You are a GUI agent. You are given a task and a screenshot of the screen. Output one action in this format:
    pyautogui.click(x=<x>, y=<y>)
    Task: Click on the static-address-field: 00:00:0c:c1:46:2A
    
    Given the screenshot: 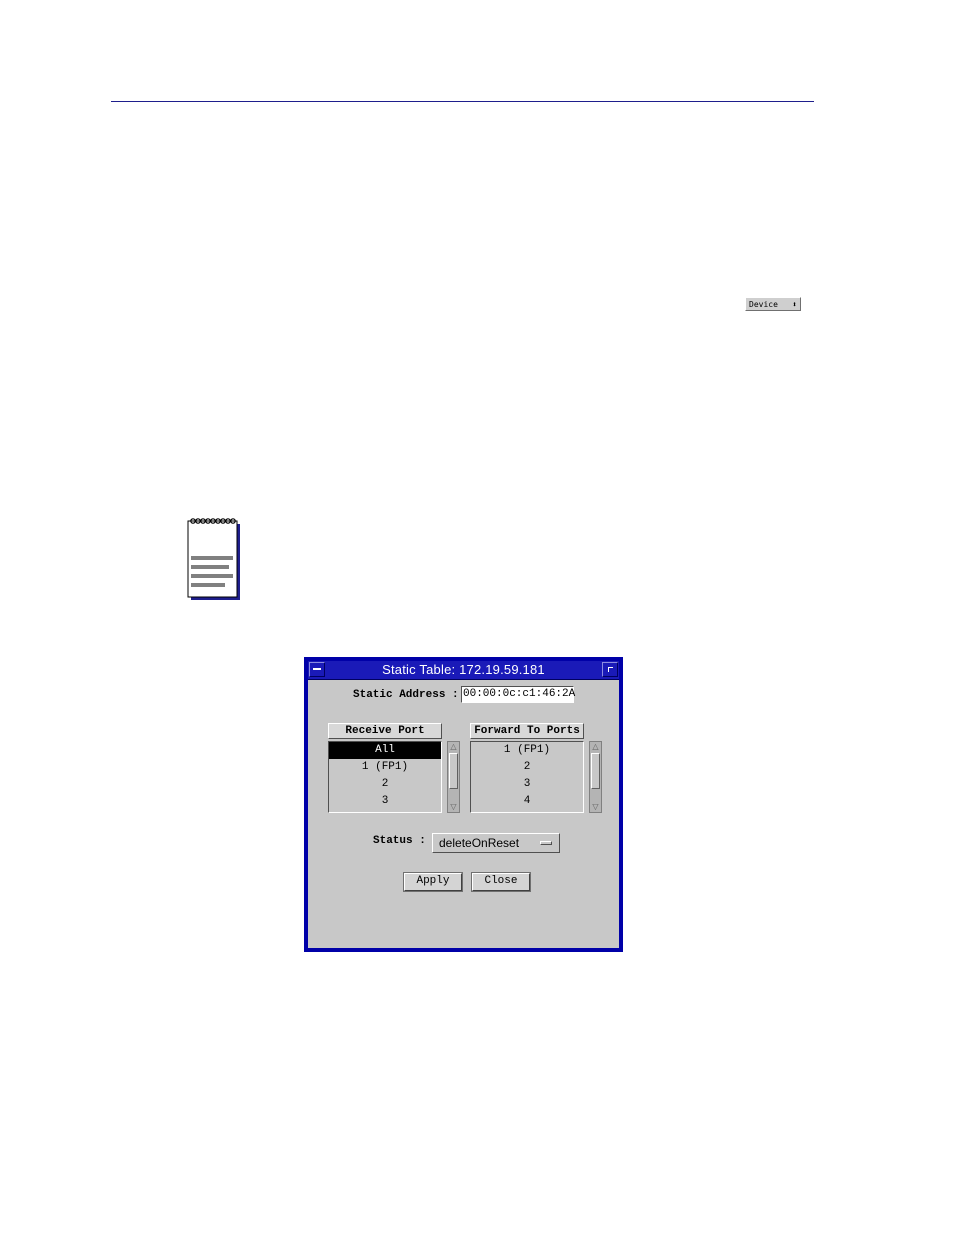 What is the action you would take?
    pyautogui.click(x=518, y=694)
    